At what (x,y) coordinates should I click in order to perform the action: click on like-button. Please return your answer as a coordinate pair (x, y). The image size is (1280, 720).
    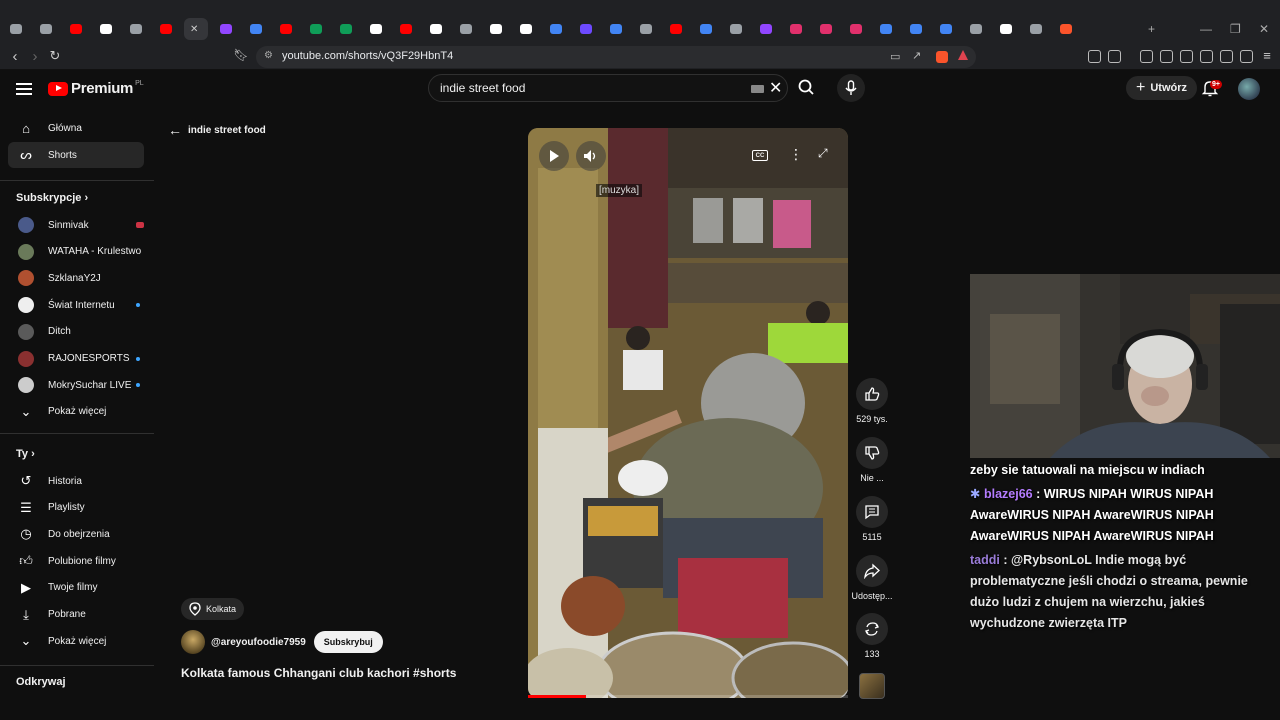
    Looking at the image, I should click on (872, 394).